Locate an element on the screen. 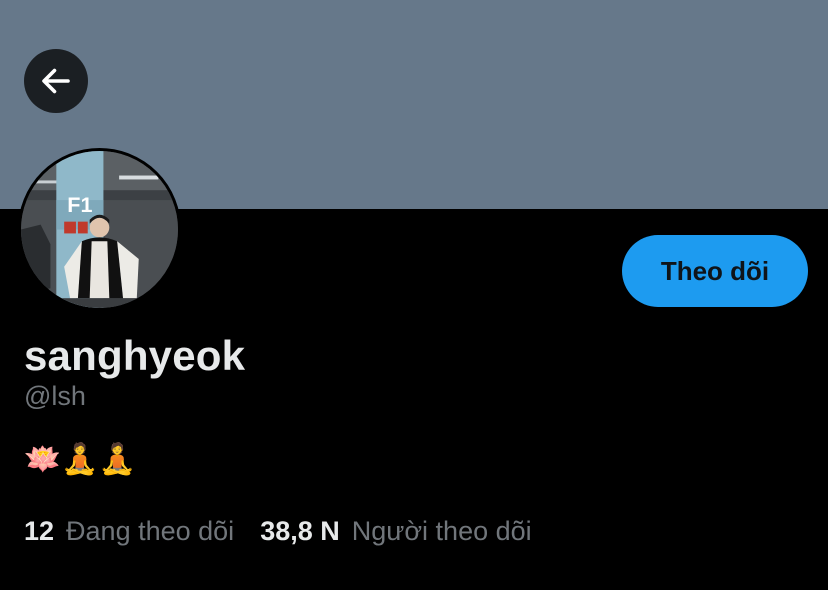 This screenshot has height=590, width=828. following-count: 12 is located at coordinates (39, 531).